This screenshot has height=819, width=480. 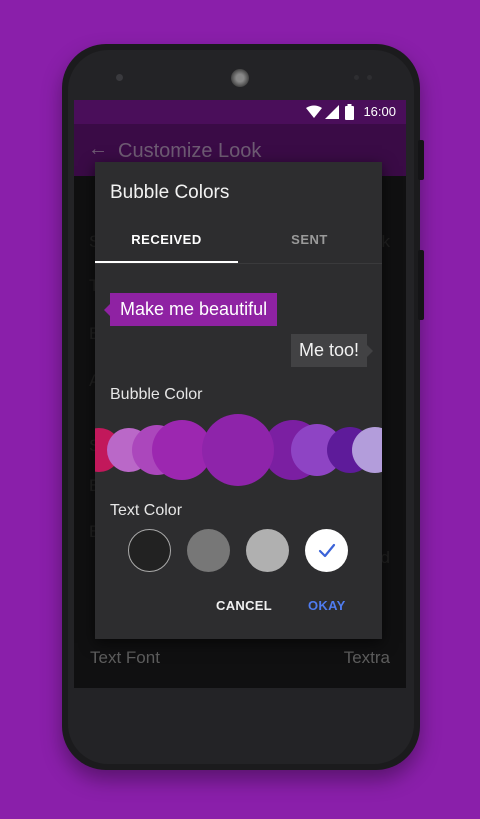 I want to click on bubble-color-label: Bubble Color, so click(x=156, y=394).